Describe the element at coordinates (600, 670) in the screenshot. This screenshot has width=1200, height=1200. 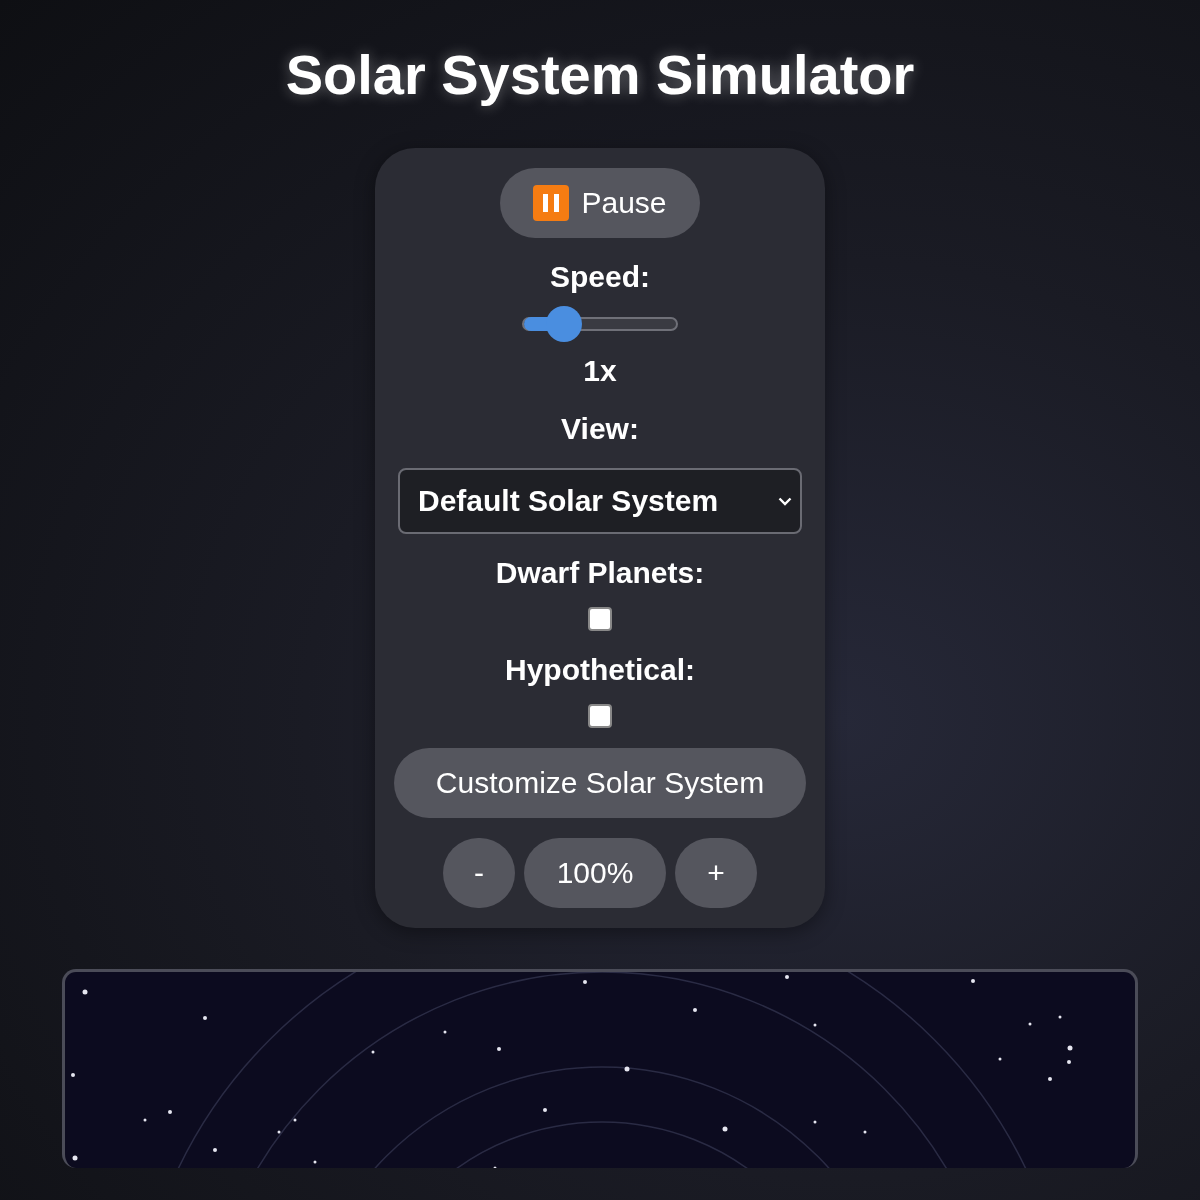
I see `option-label: Hypothetical:` at that location.